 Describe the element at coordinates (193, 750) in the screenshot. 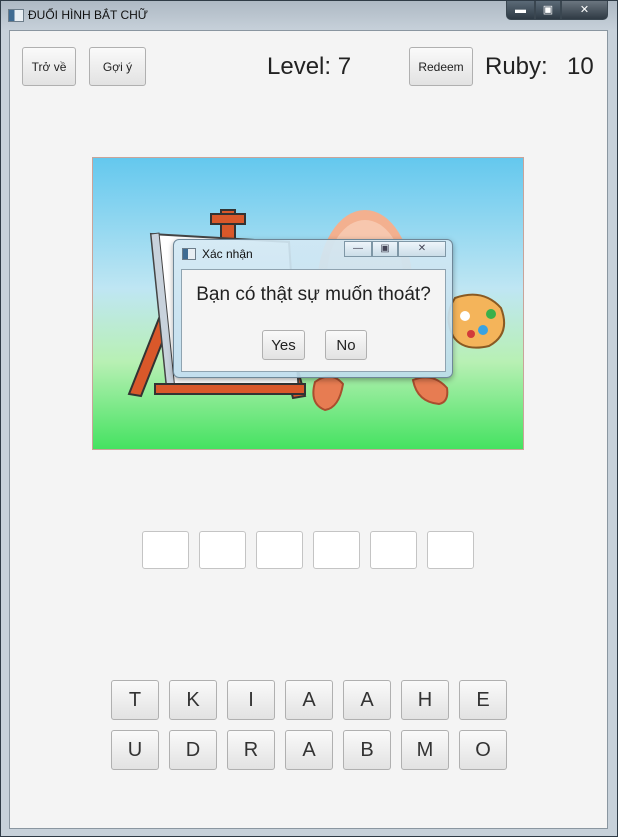

I see `letter-tile: D` at that location.